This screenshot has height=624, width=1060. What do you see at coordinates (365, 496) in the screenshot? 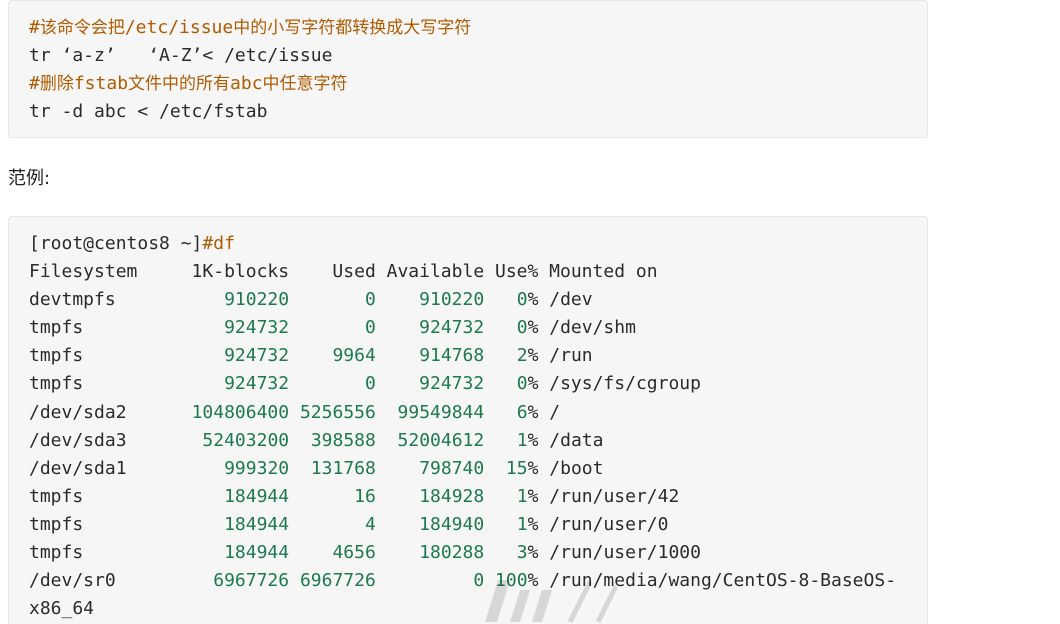
I see `used-value: 16` at bounding box center [365, 496].